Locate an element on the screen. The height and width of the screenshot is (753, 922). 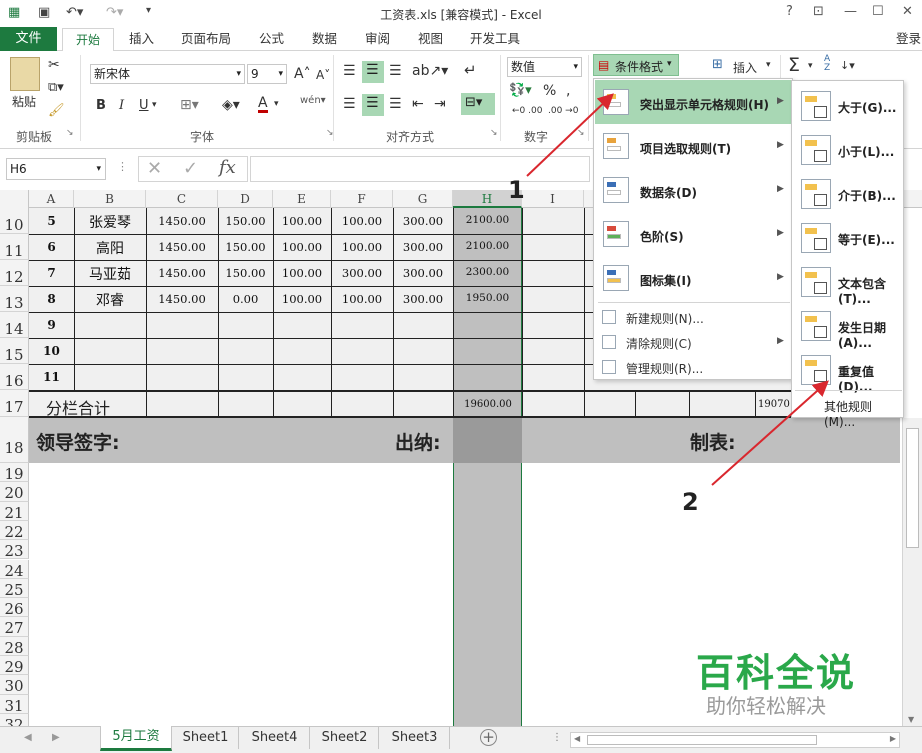
h-scrollbar-thumb is located at coordinates (702, 740).